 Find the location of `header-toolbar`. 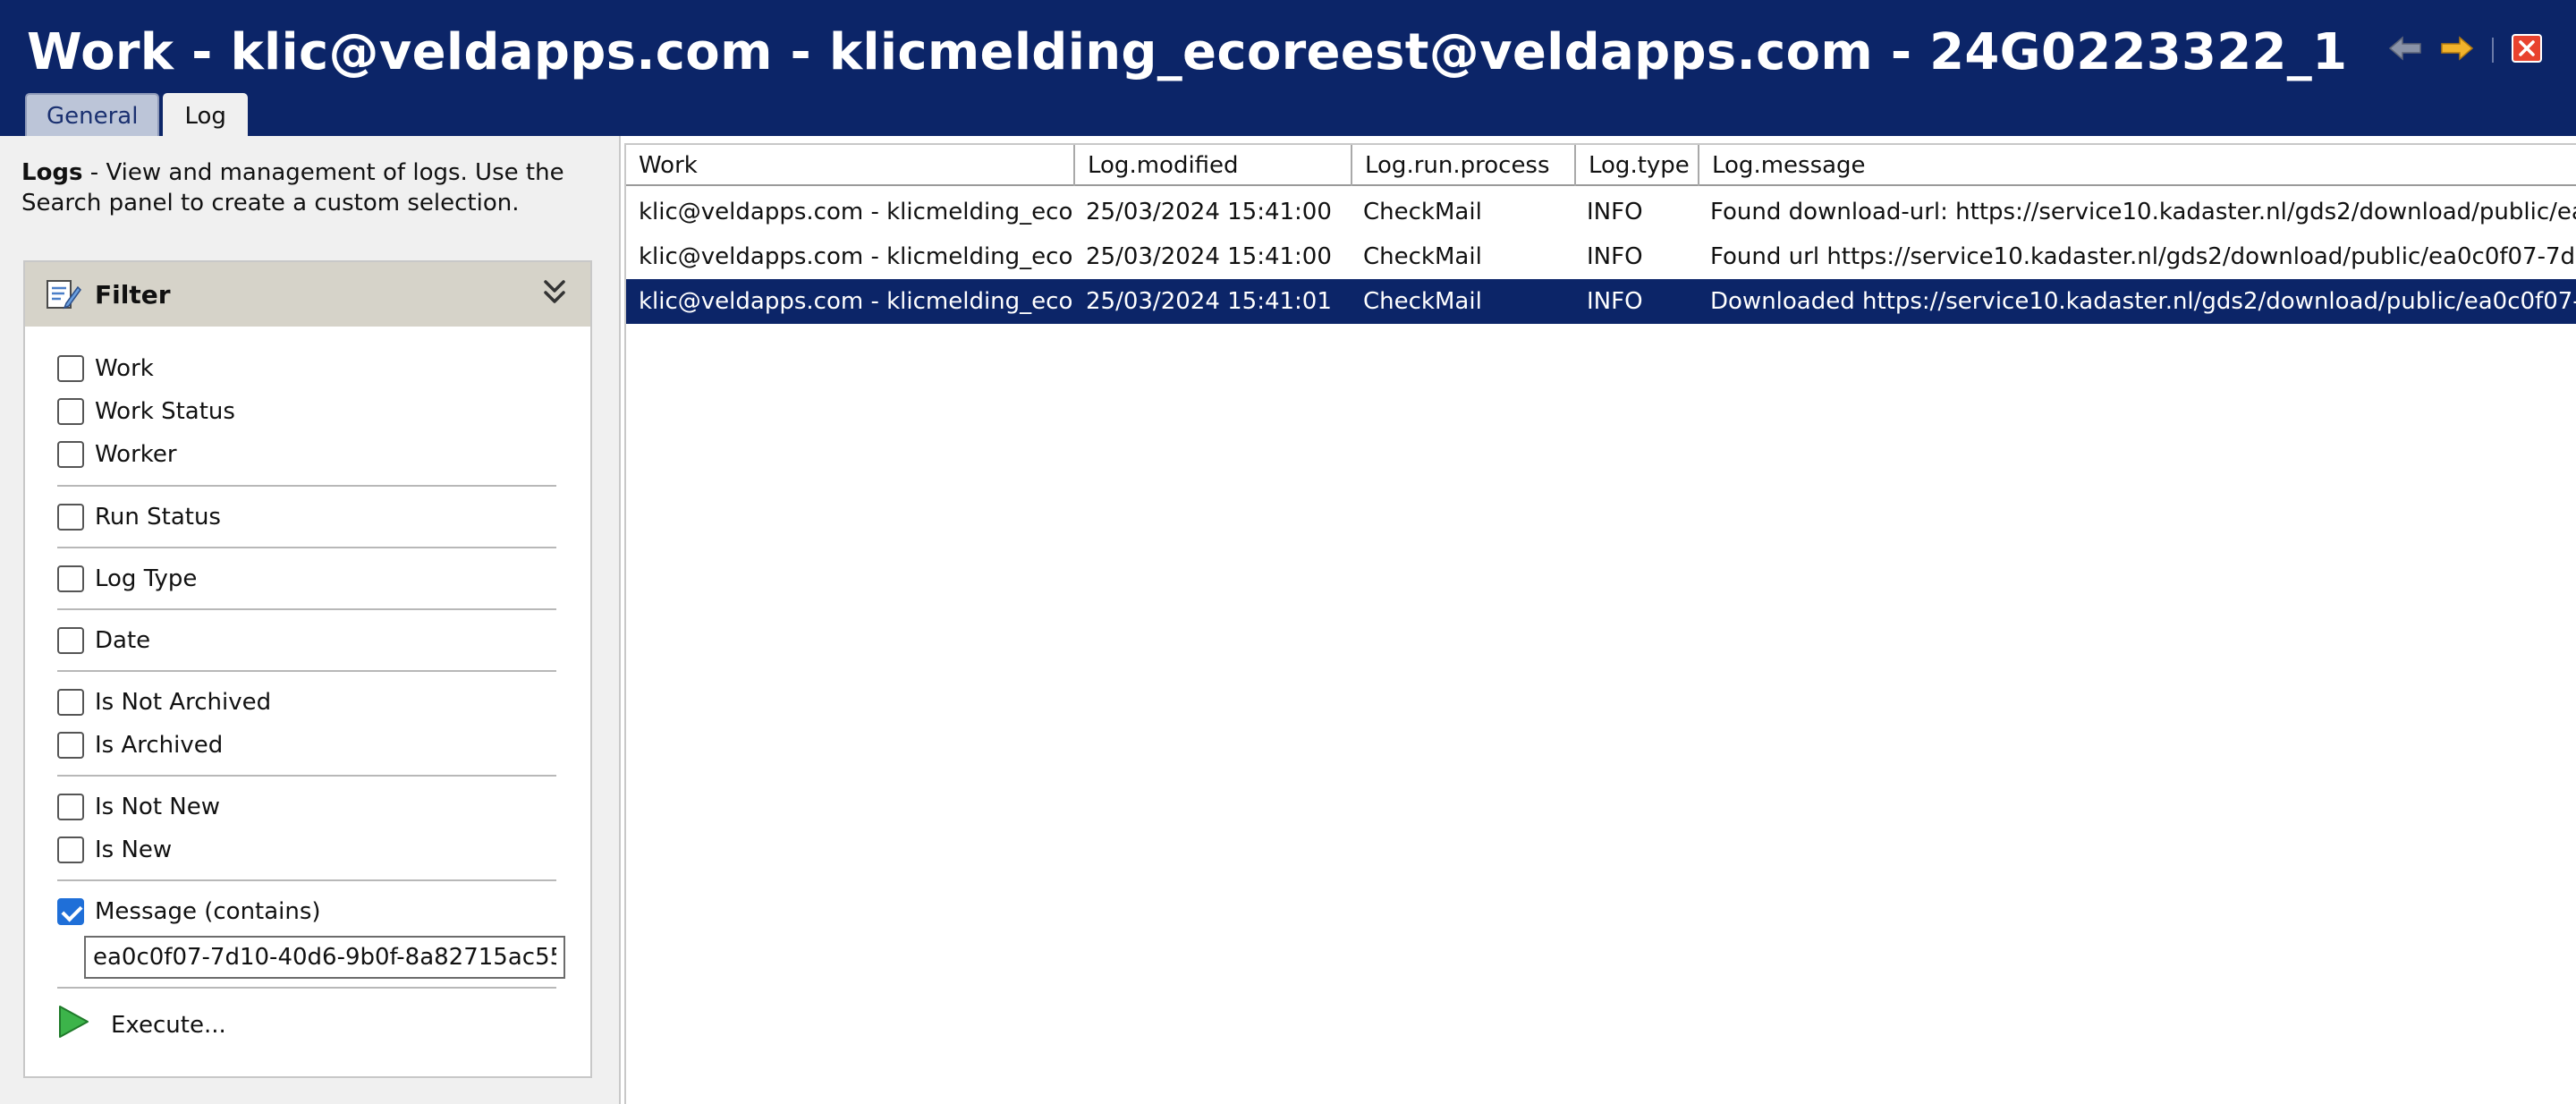

header-toolbar is located at coordinates (2465, 50).